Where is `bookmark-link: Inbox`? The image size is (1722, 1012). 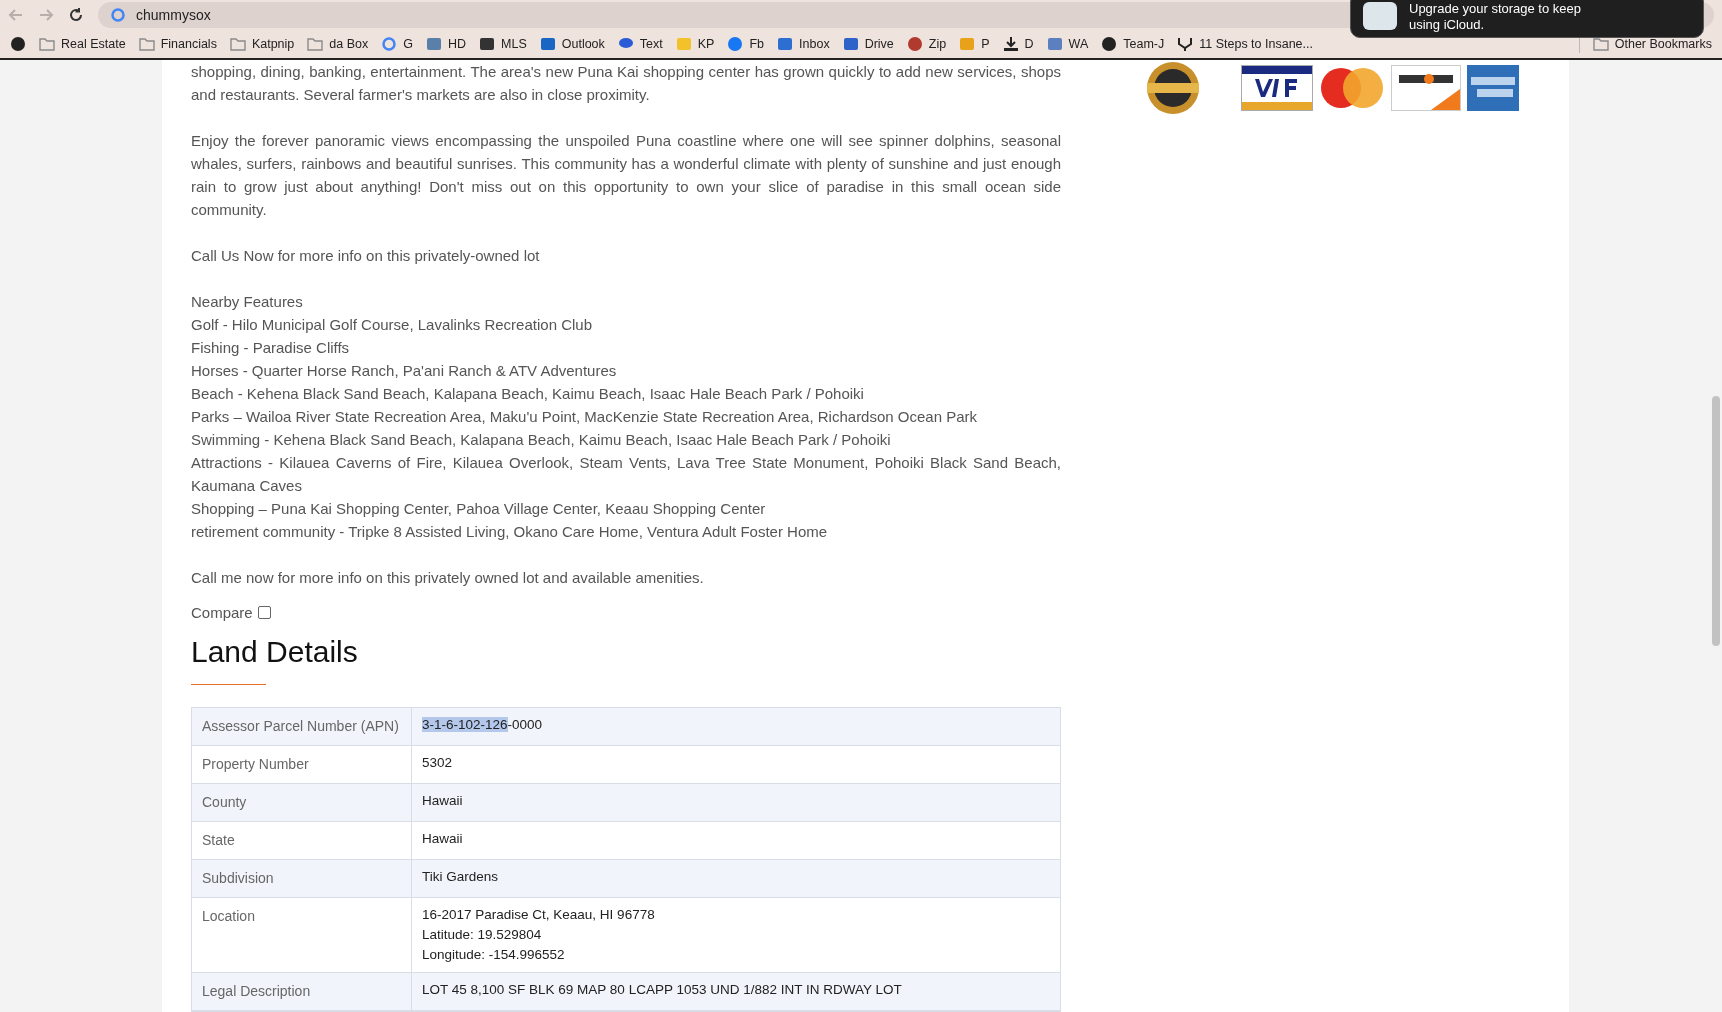
bookmark-link: Inbox is located at coordinates (814, 43).